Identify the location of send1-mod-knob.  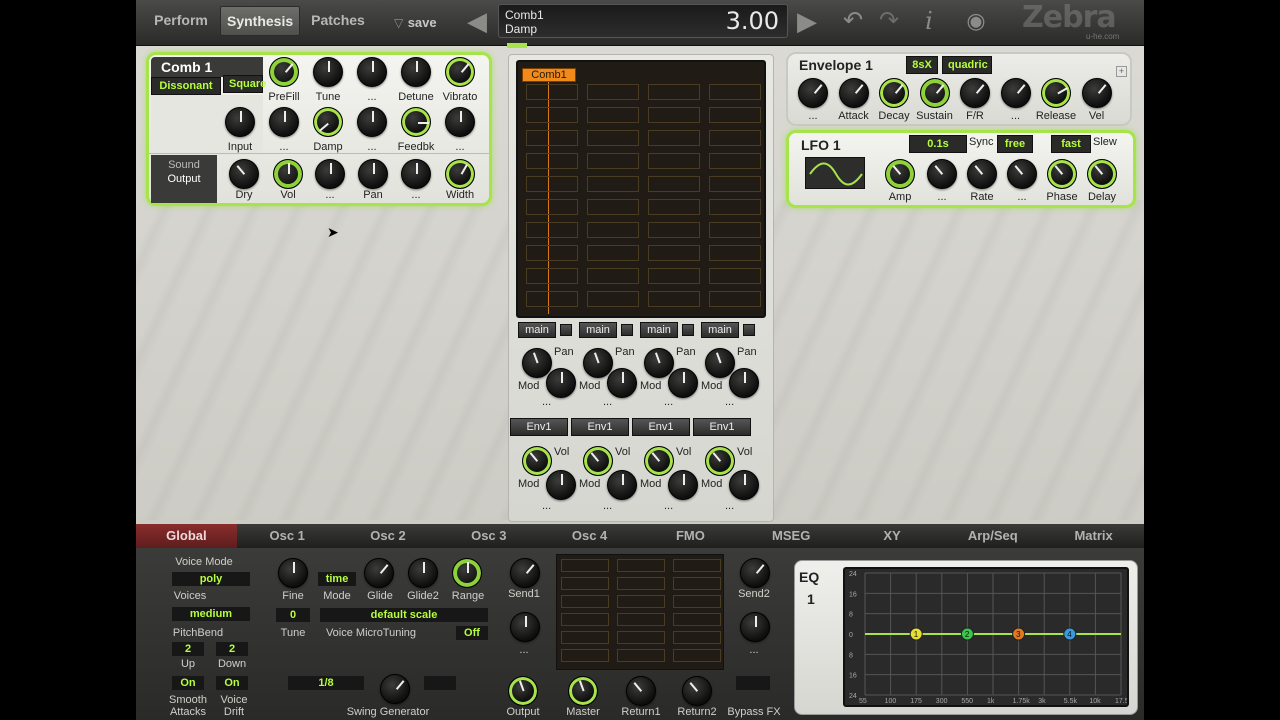
(525, 627).